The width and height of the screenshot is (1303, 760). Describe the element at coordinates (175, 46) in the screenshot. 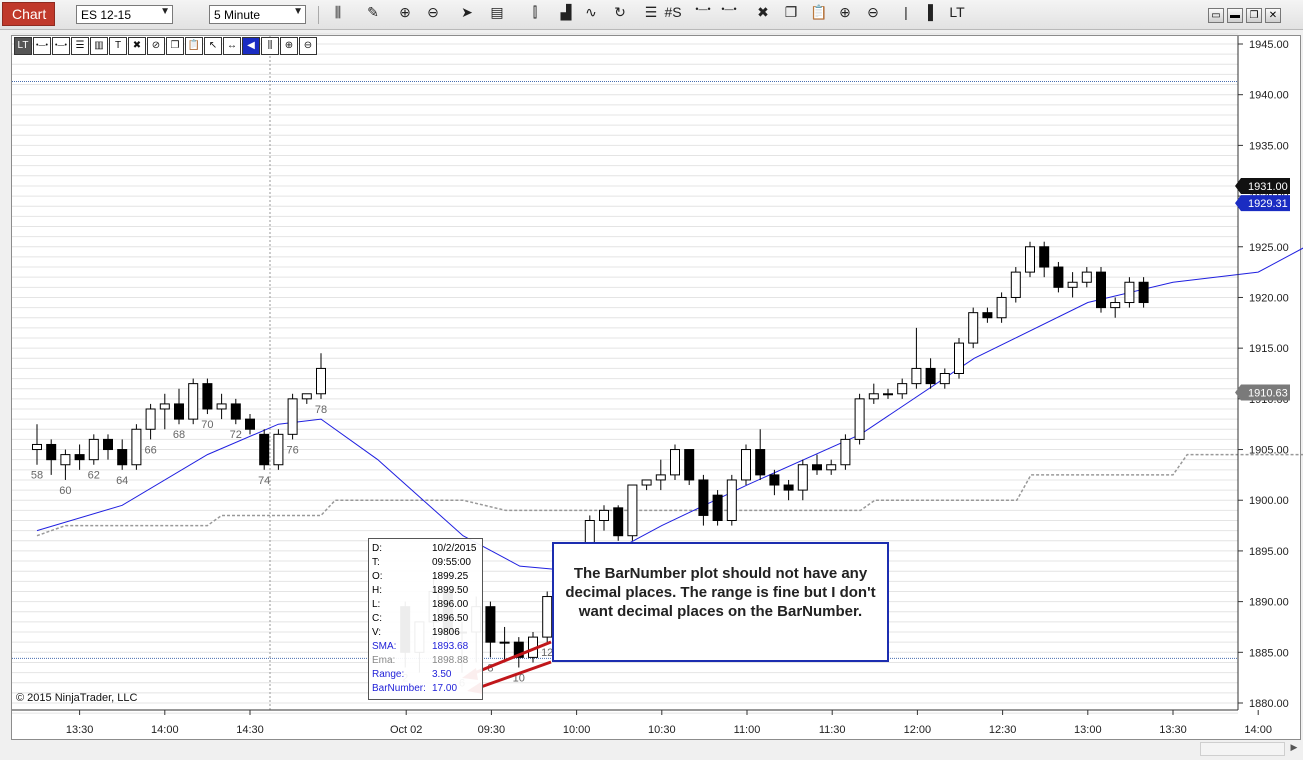

I see `drawing-tool-icon: ❐` at that location.